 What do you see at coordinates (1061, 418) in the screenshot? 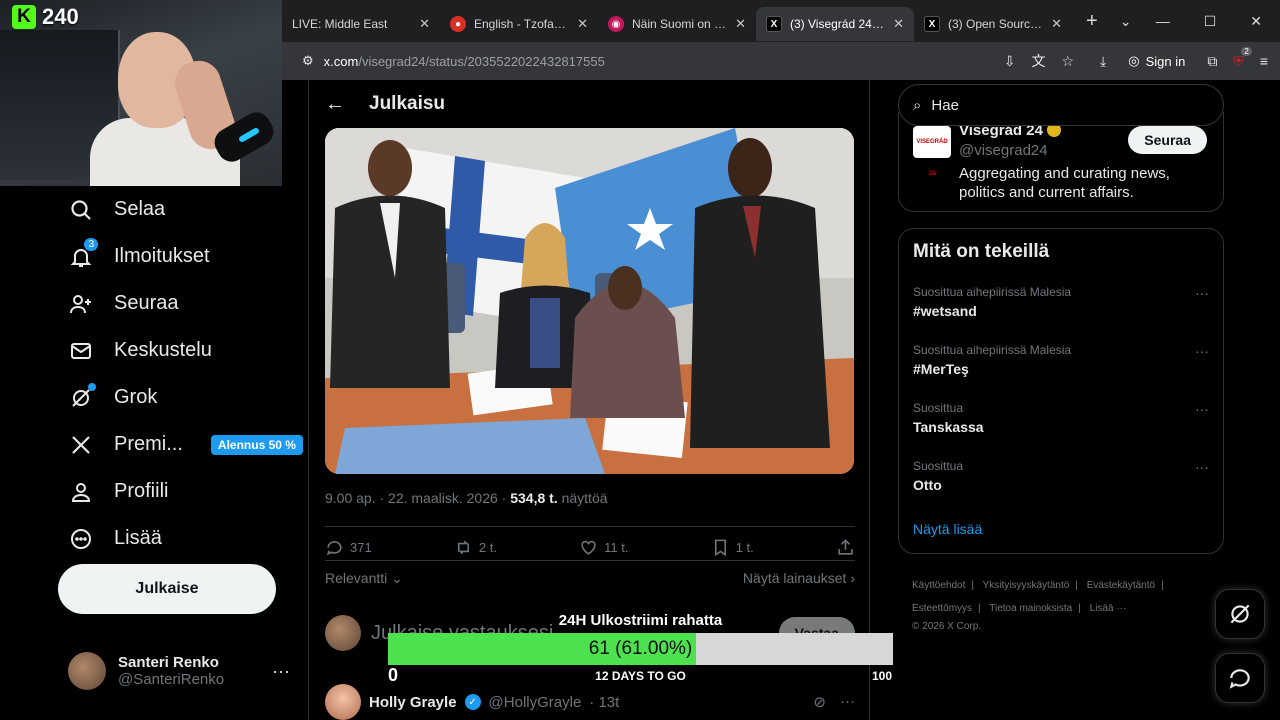
I see `trend-item: Suosittua Tanskassa ···` at bounding box center [1061, 418].